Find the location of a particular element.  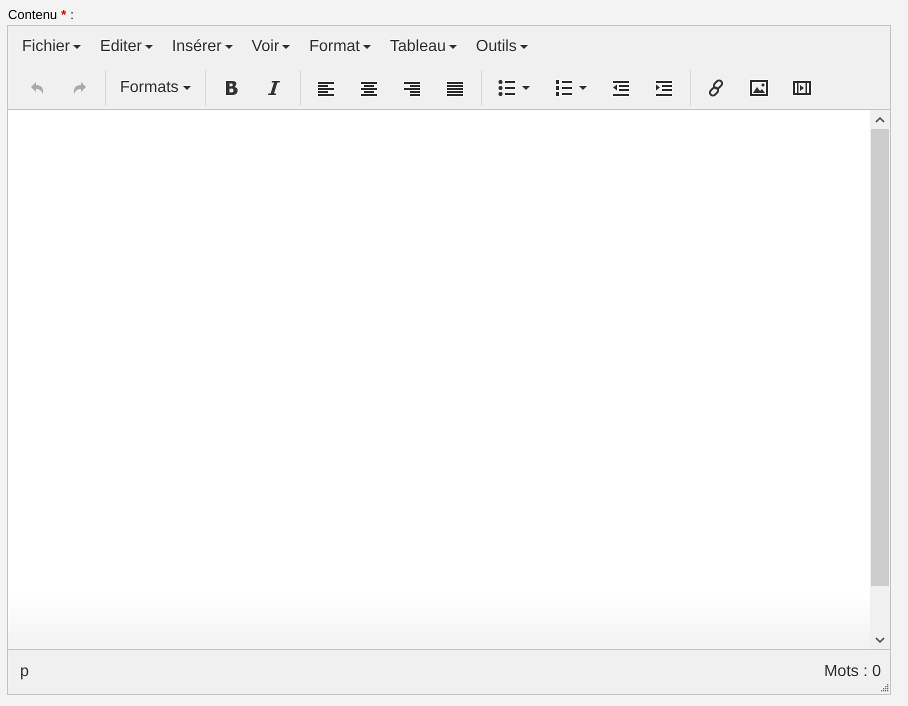

menu-item: Outils is located at coordinates (502, 47).